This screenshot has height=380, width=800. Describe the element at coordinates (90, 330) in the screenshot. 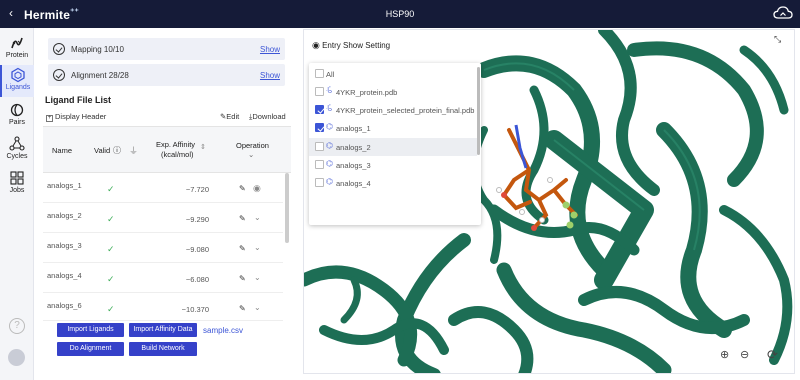

I see `import-ligands-button: Import Ligands` at that location.